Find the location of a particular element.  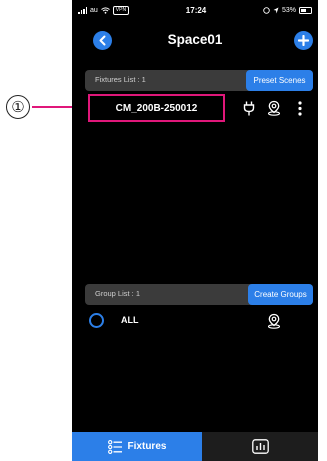

tab-bar: Fixtures is located at coordinates (195, 446).